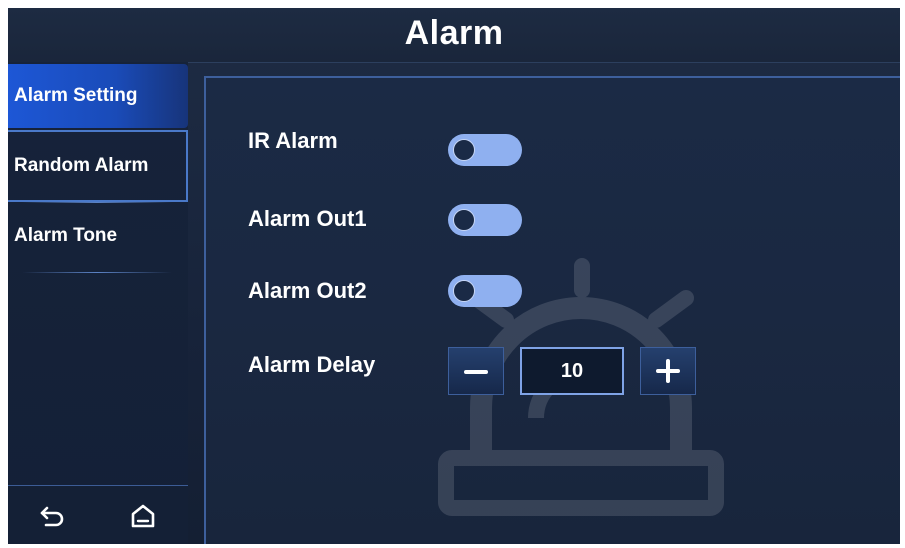 This screenshot has height=548, width=905. I want to click on alarm-out1-label: Alarm Out1, so click(307, 218).